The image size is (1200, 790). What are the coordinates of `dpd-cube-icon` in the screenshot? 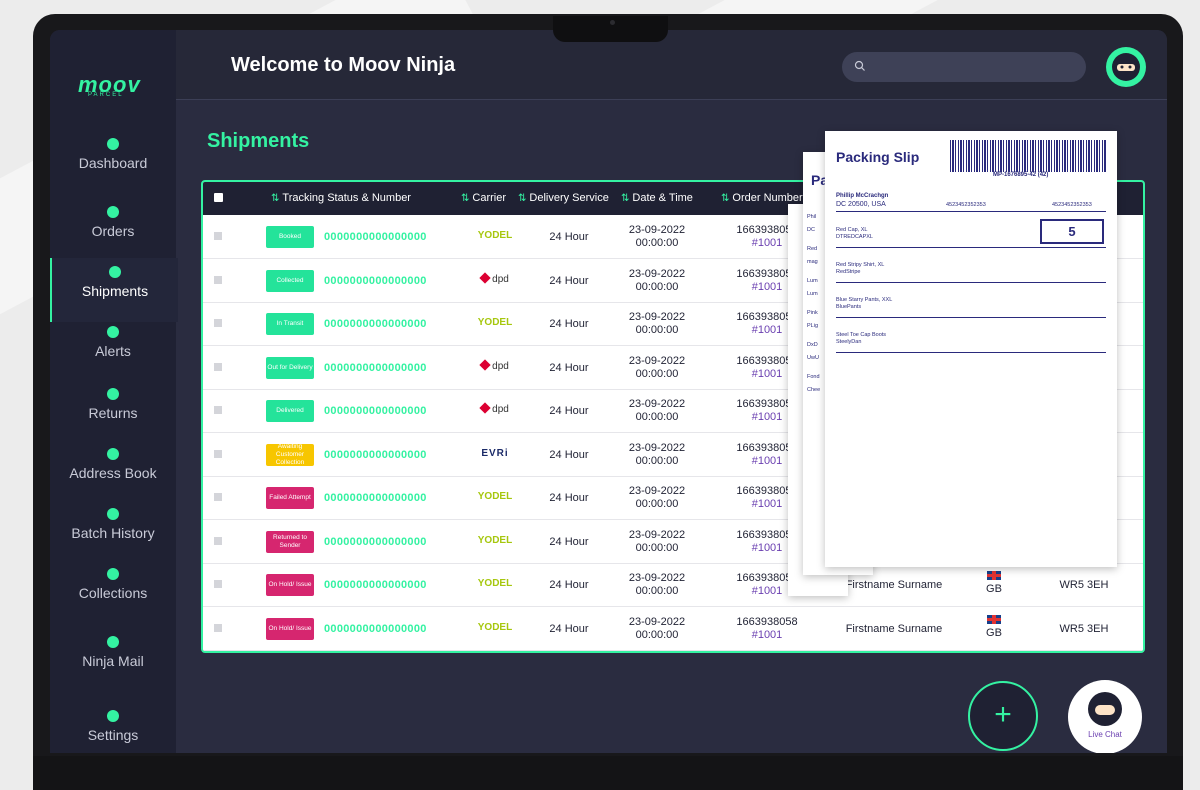 It's located at (485, 408).